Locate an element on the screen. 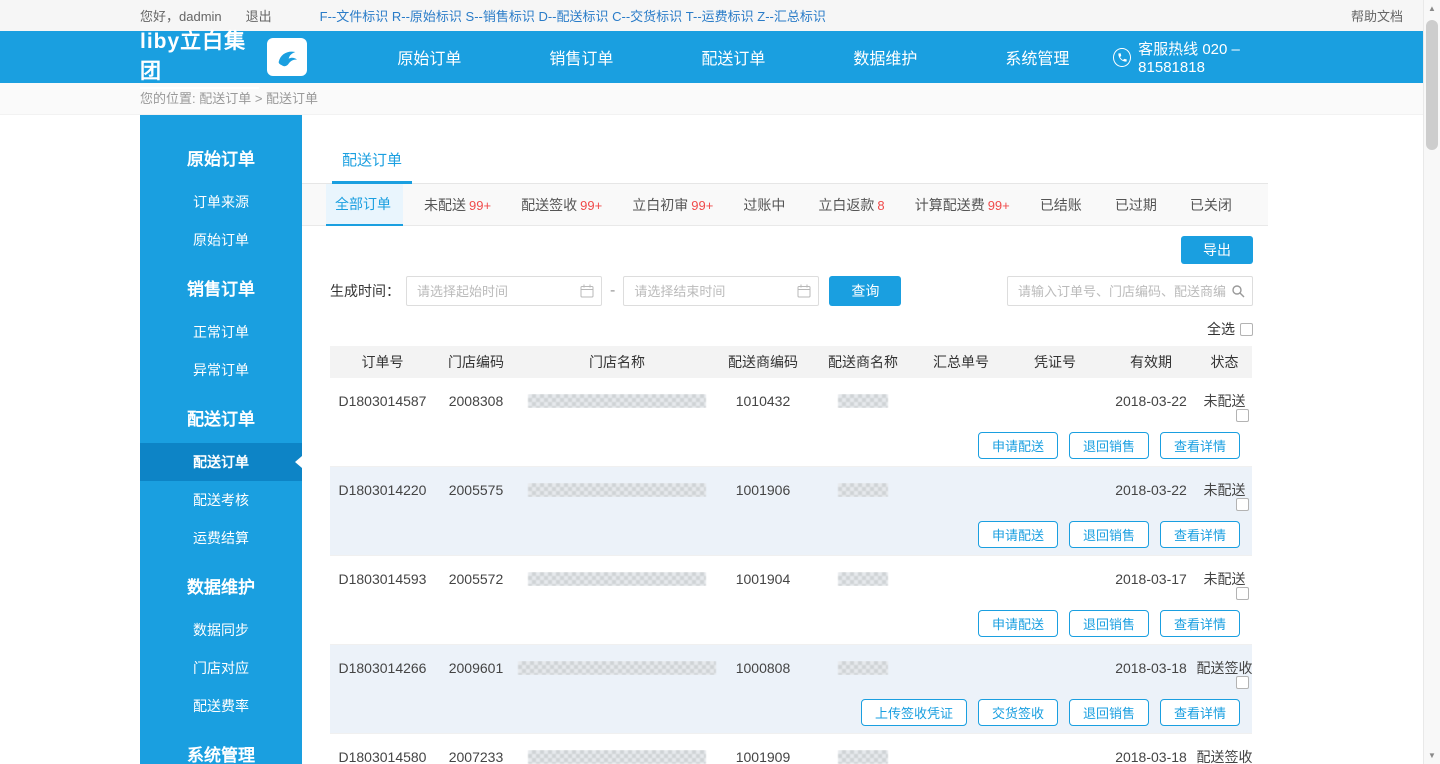 The image size is (1440, 764). th-voucher-no: 凭证号 is located at coordinates (1055, 362).